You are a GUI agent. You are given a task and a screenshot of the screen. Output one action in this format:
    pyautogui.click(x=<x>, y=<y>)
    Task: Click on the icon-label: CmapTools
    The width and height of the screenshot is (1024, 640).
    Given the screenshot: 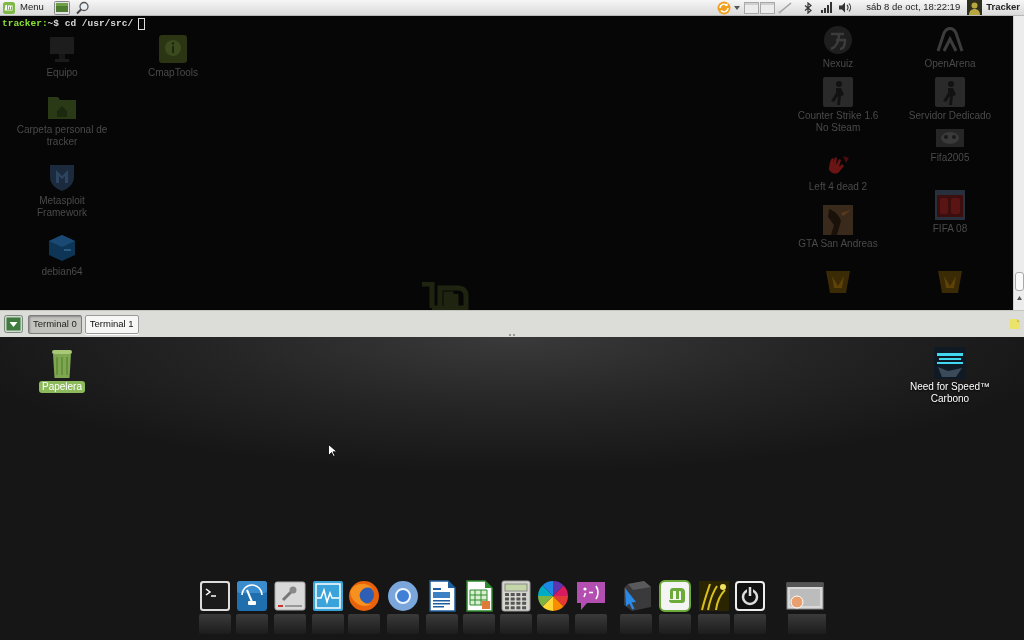 What is the action you would take?
    pyautogui.click(x=173, y=73)
    